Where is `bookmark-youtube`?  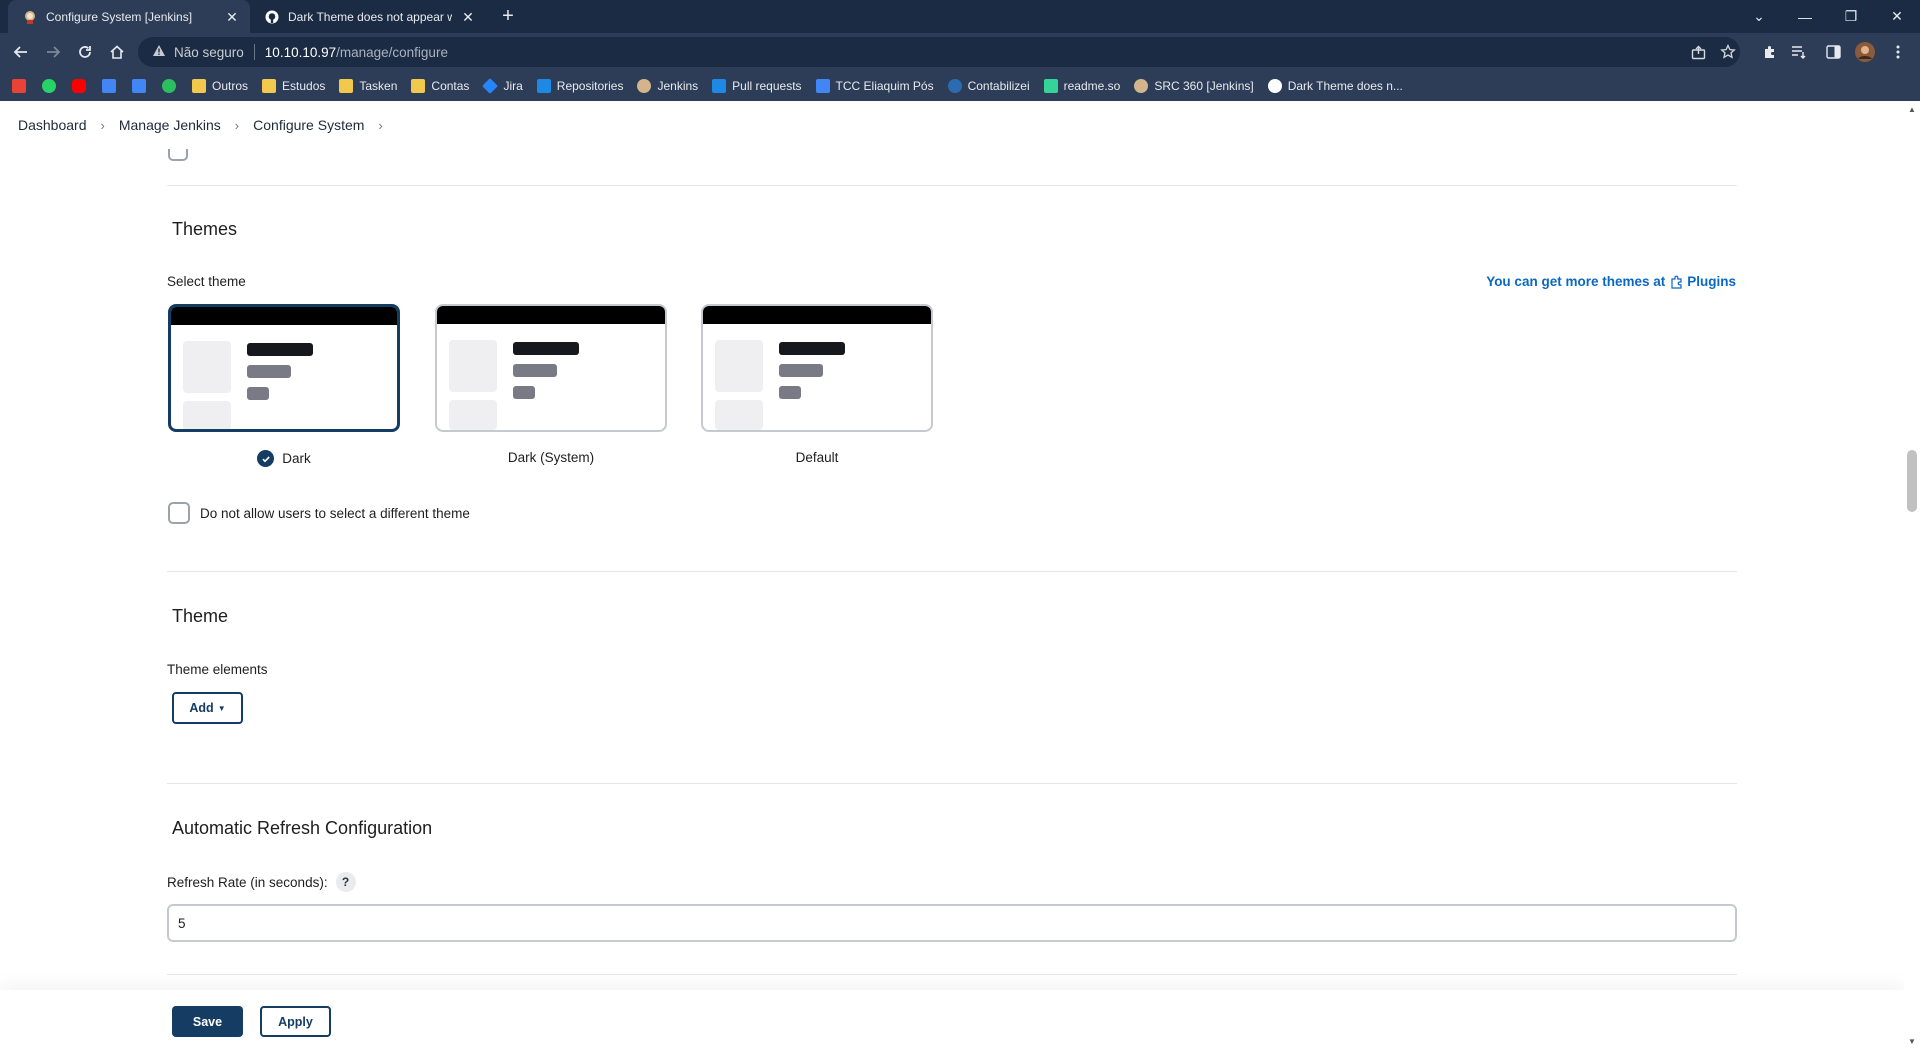
bookmark-youtube is located at coordinates (79, 86).